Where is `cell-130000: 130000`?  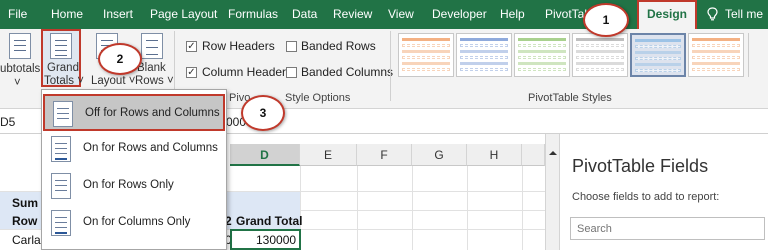 cell-130000: 130000 is located at coordinates (276, 240).